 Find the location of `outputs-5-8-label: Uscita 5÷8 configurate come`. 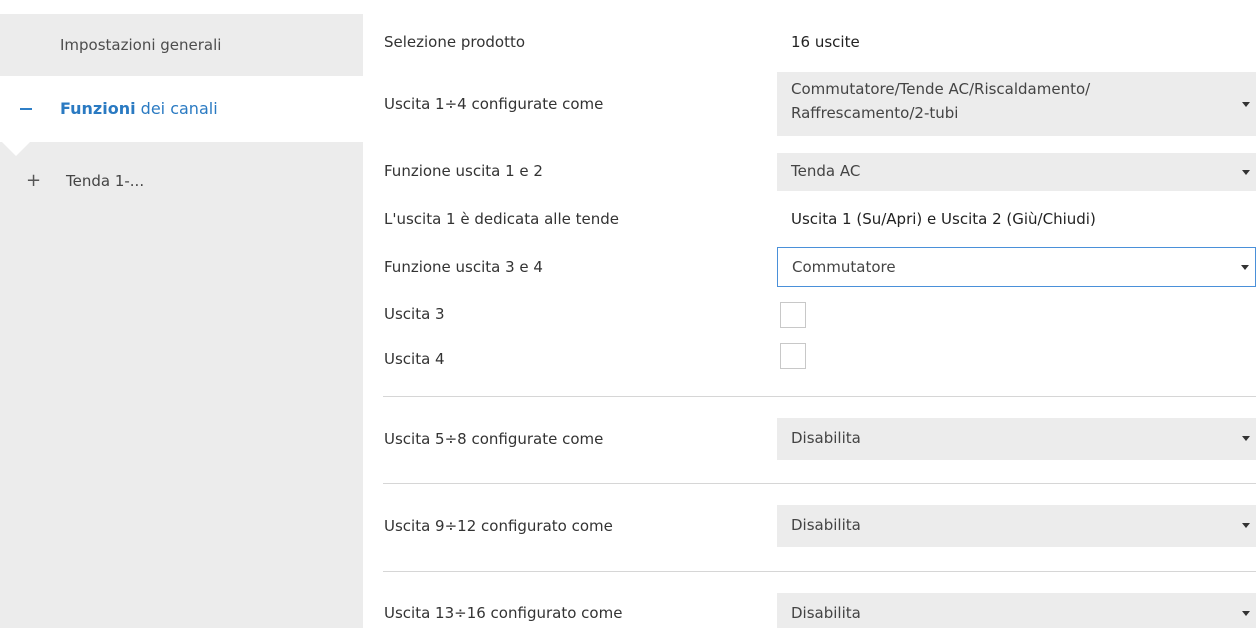

outputs-5-8-label: Uscita 5÷8 configurate come is located at coordinates (494, 439).